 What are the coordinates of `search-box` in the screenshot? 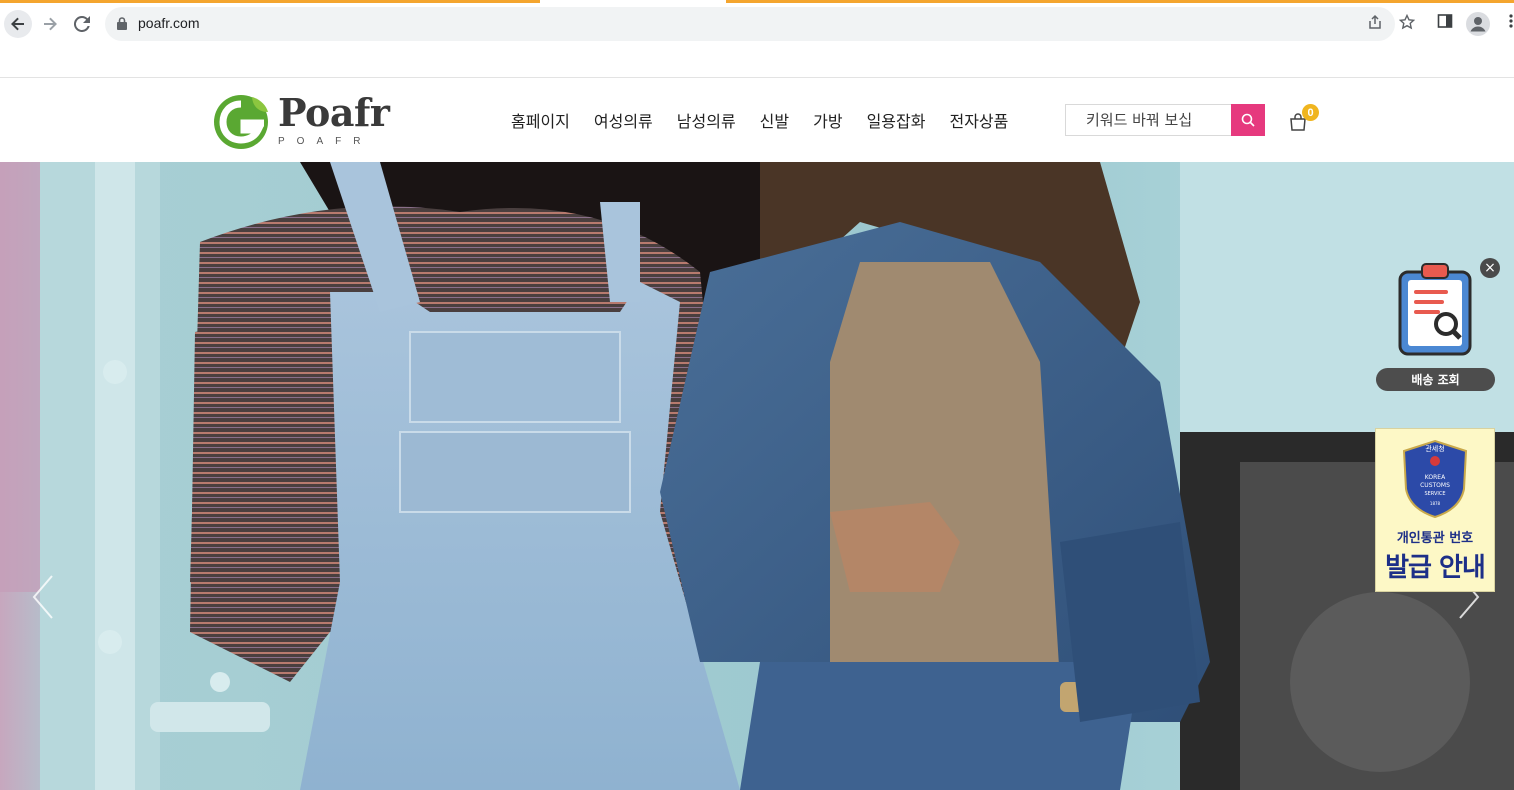 It's located at (1148, 120).